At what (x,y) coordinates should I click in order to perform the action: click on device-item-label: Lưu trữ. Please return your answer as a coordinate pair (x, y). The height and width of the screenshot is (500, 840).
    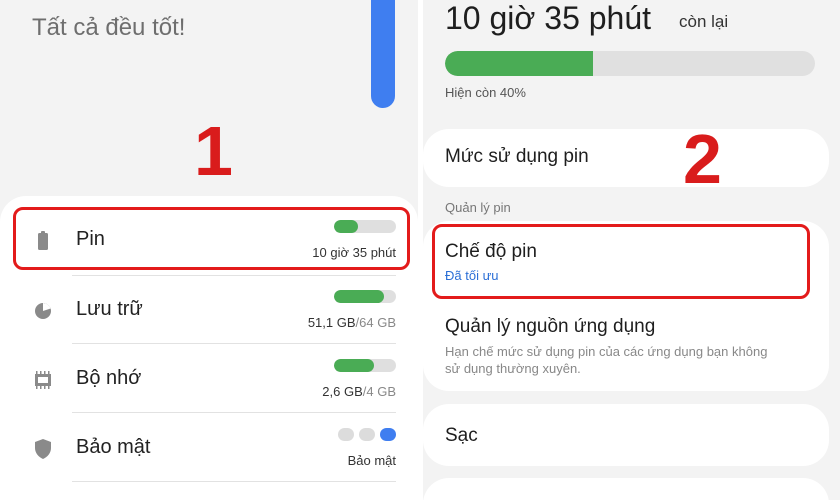
    Looking at the image, I should click on (109, 309).